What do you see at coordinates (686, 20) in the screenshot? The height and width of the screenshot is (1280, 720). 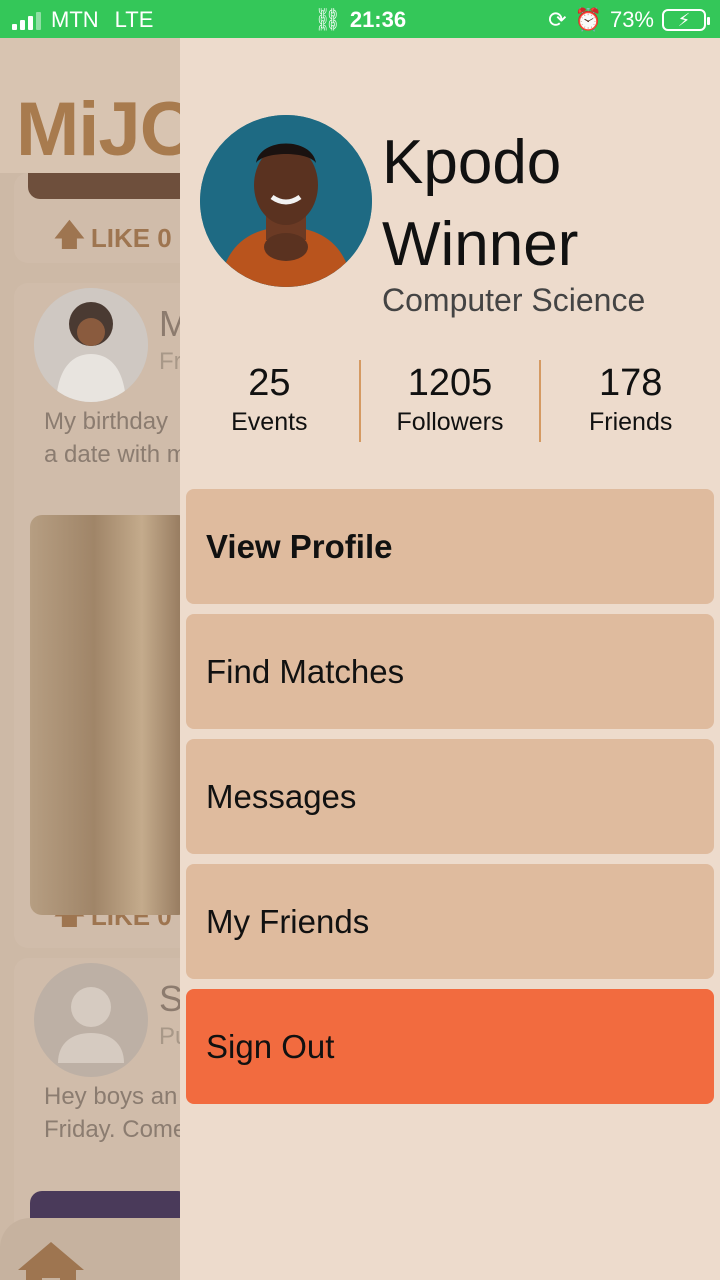 I see `battery-icon: ⚡` at bounding box center [686, 20].